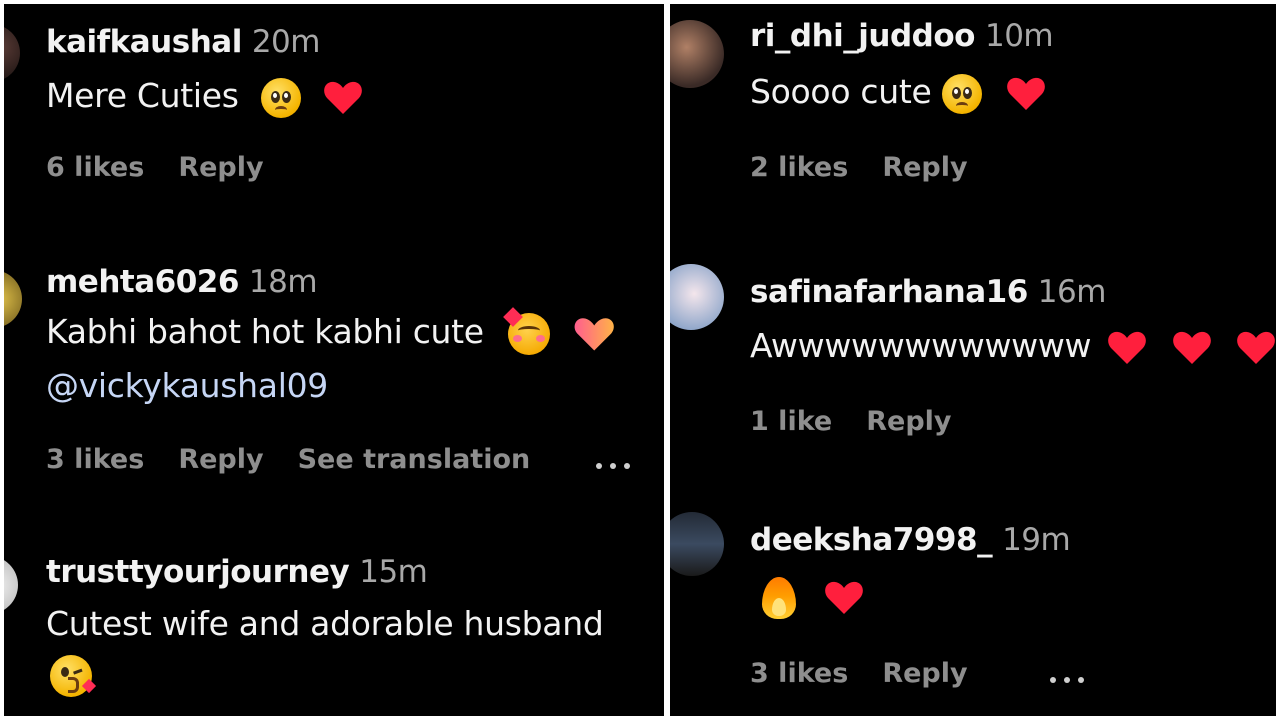 The image size is (1280, 720). I want to click on username-text: kaifkaushal, so click(144, 42).